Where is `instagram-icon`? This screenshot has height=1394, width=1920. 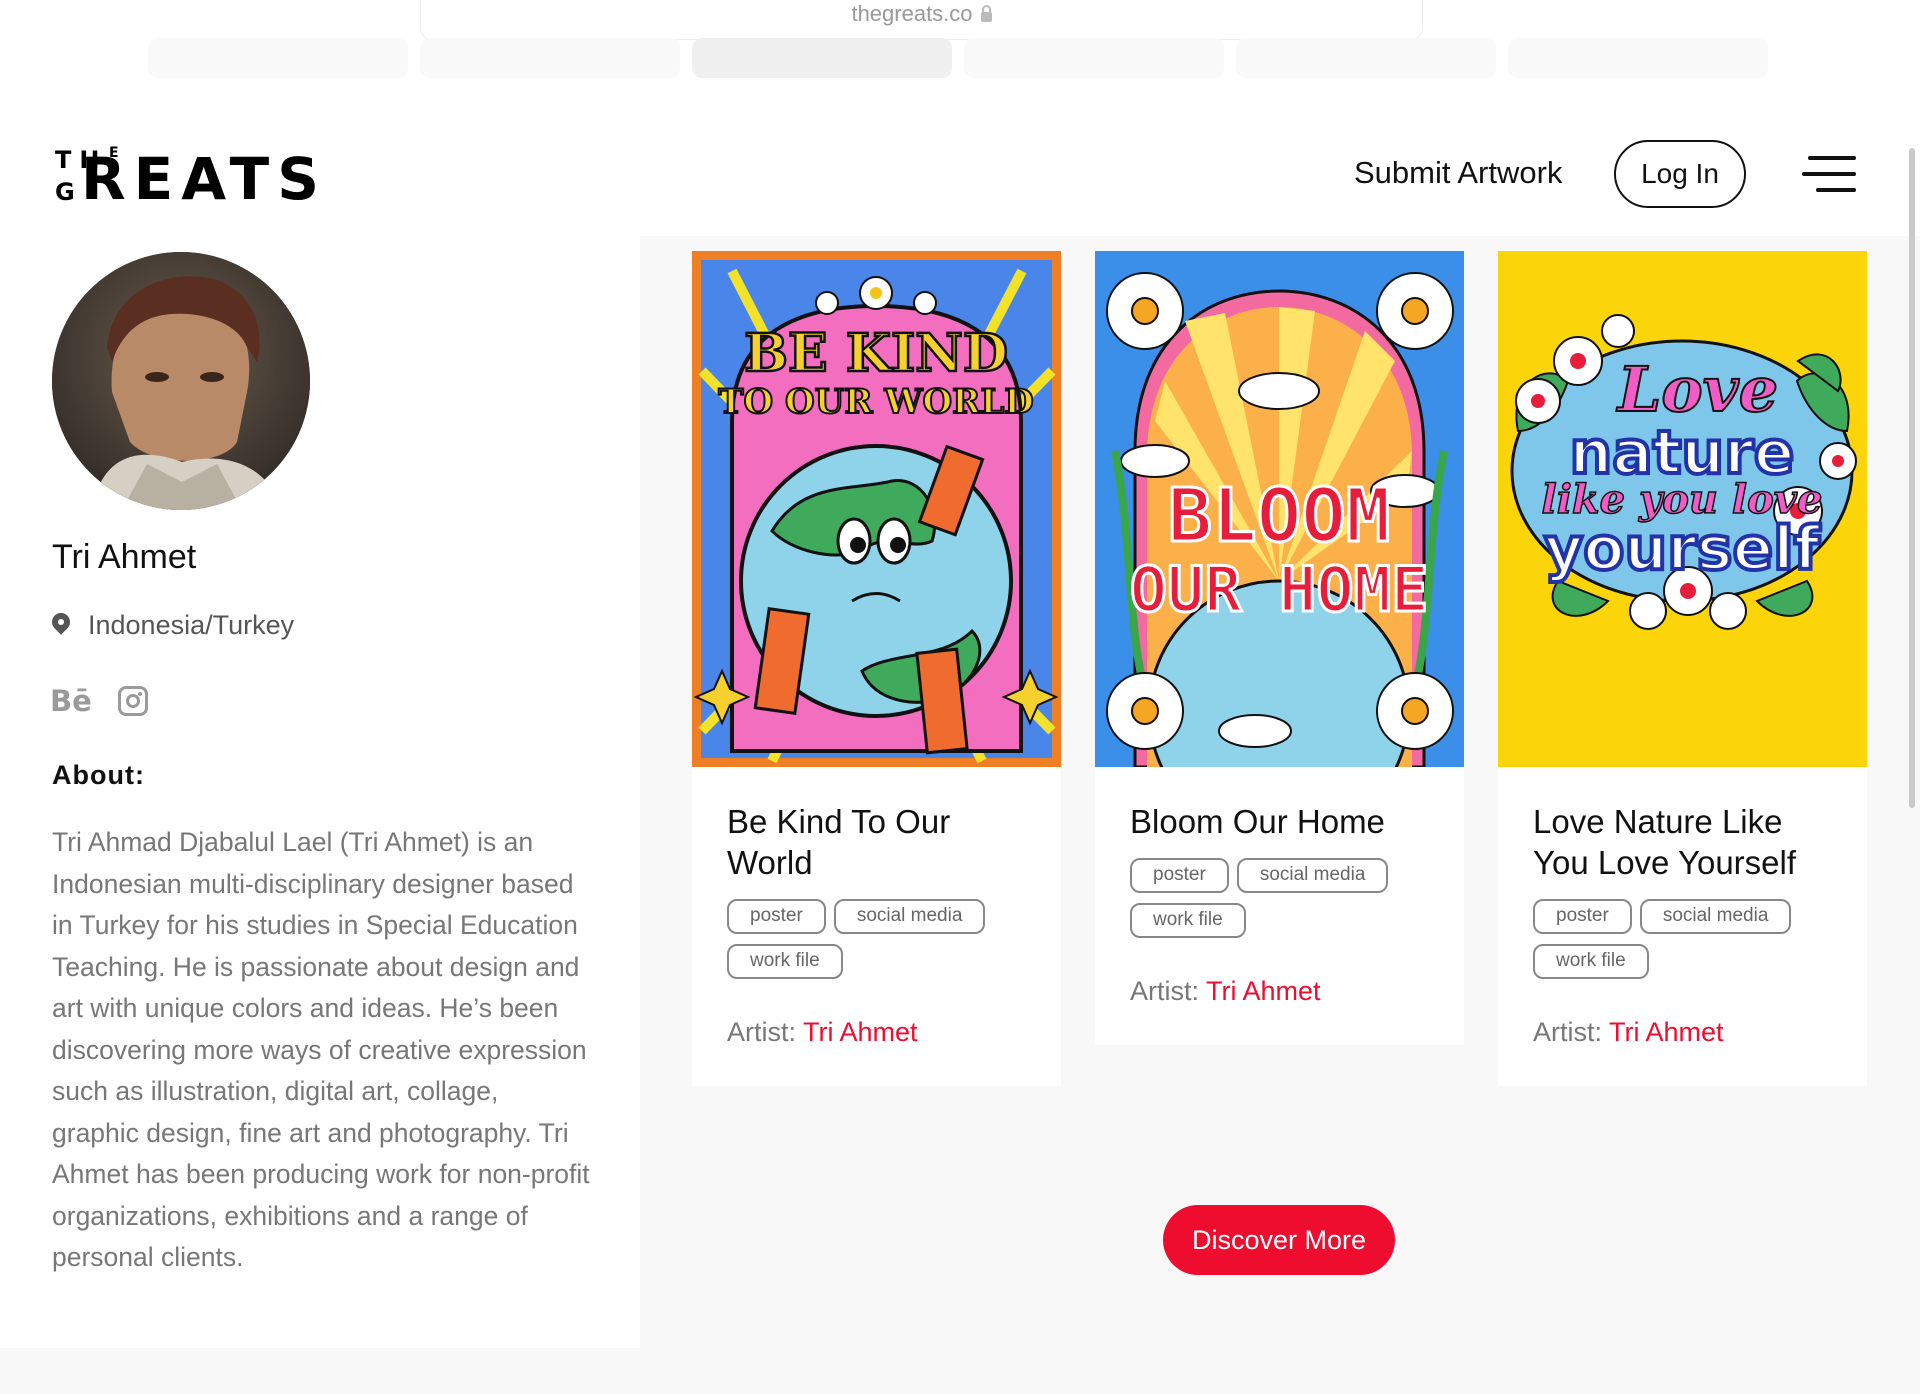
instagram-icon is located at coordinates (132, 701).